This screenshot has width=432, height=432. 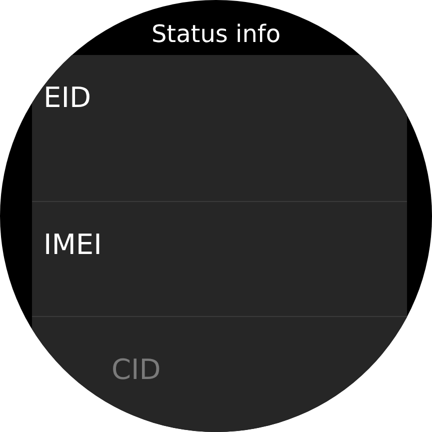 I want to click on list-item: EID, so click(x=68, y=97).